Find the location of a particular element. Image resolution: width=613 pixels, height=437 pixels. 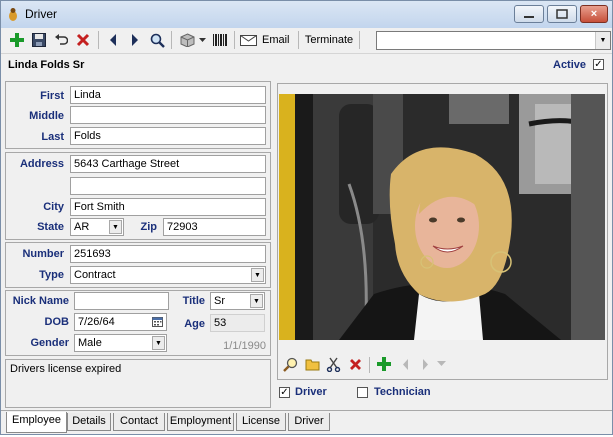

dob-label: DOB is located at coordinates (56, 322).